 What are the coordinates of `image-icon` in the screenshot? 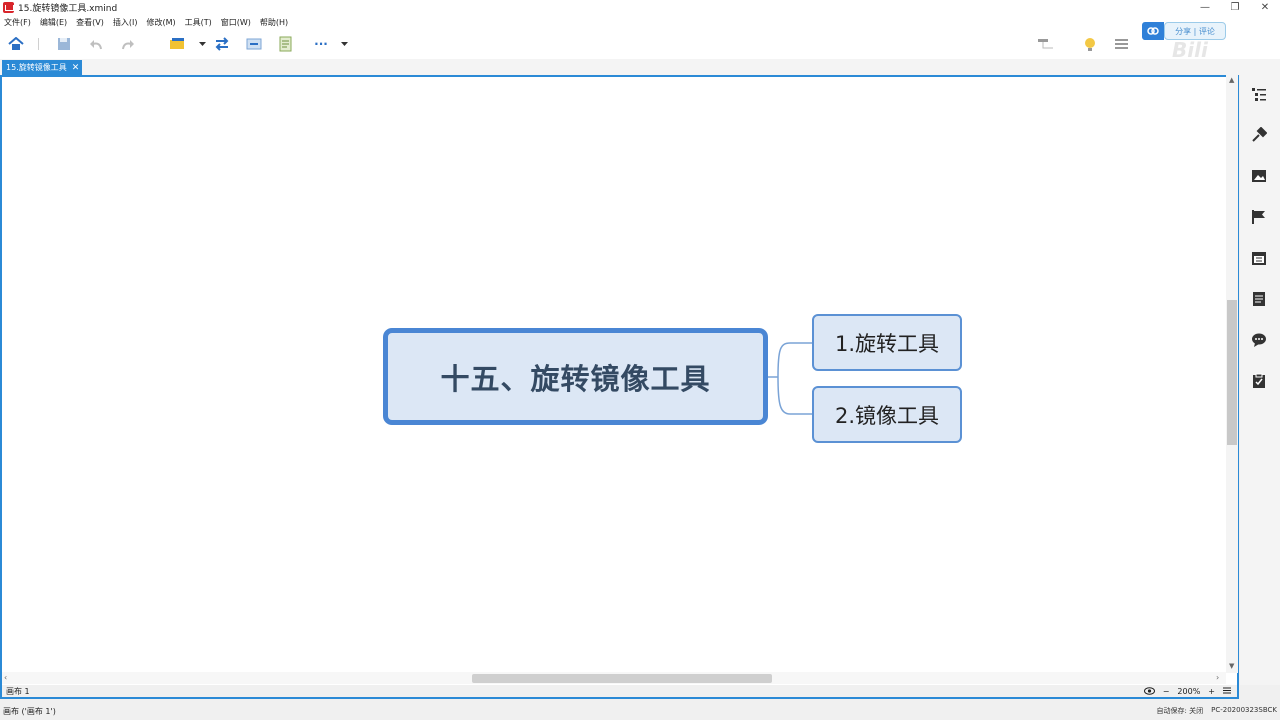 It's located at (1259, 176).